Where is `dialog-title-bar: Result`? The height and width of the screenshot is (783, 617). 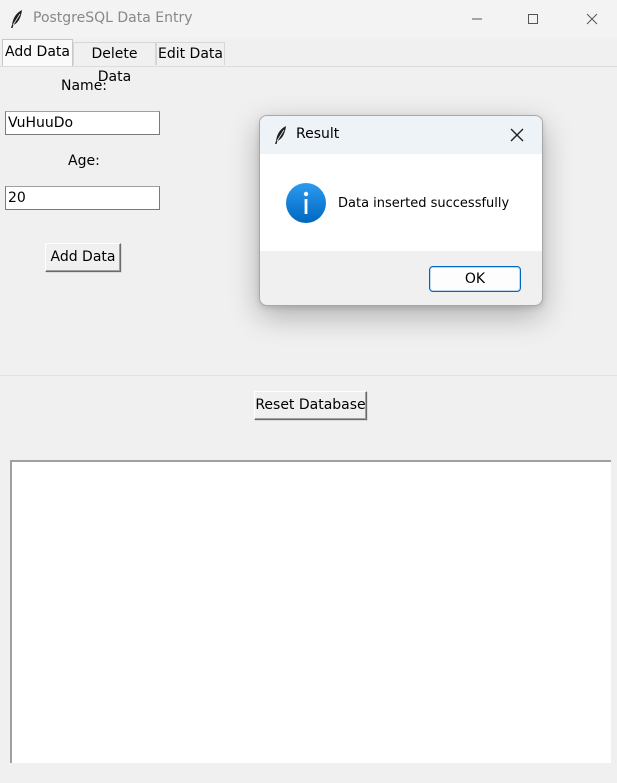
dialog-title-bar: Result is located at coordinates (401, 135).